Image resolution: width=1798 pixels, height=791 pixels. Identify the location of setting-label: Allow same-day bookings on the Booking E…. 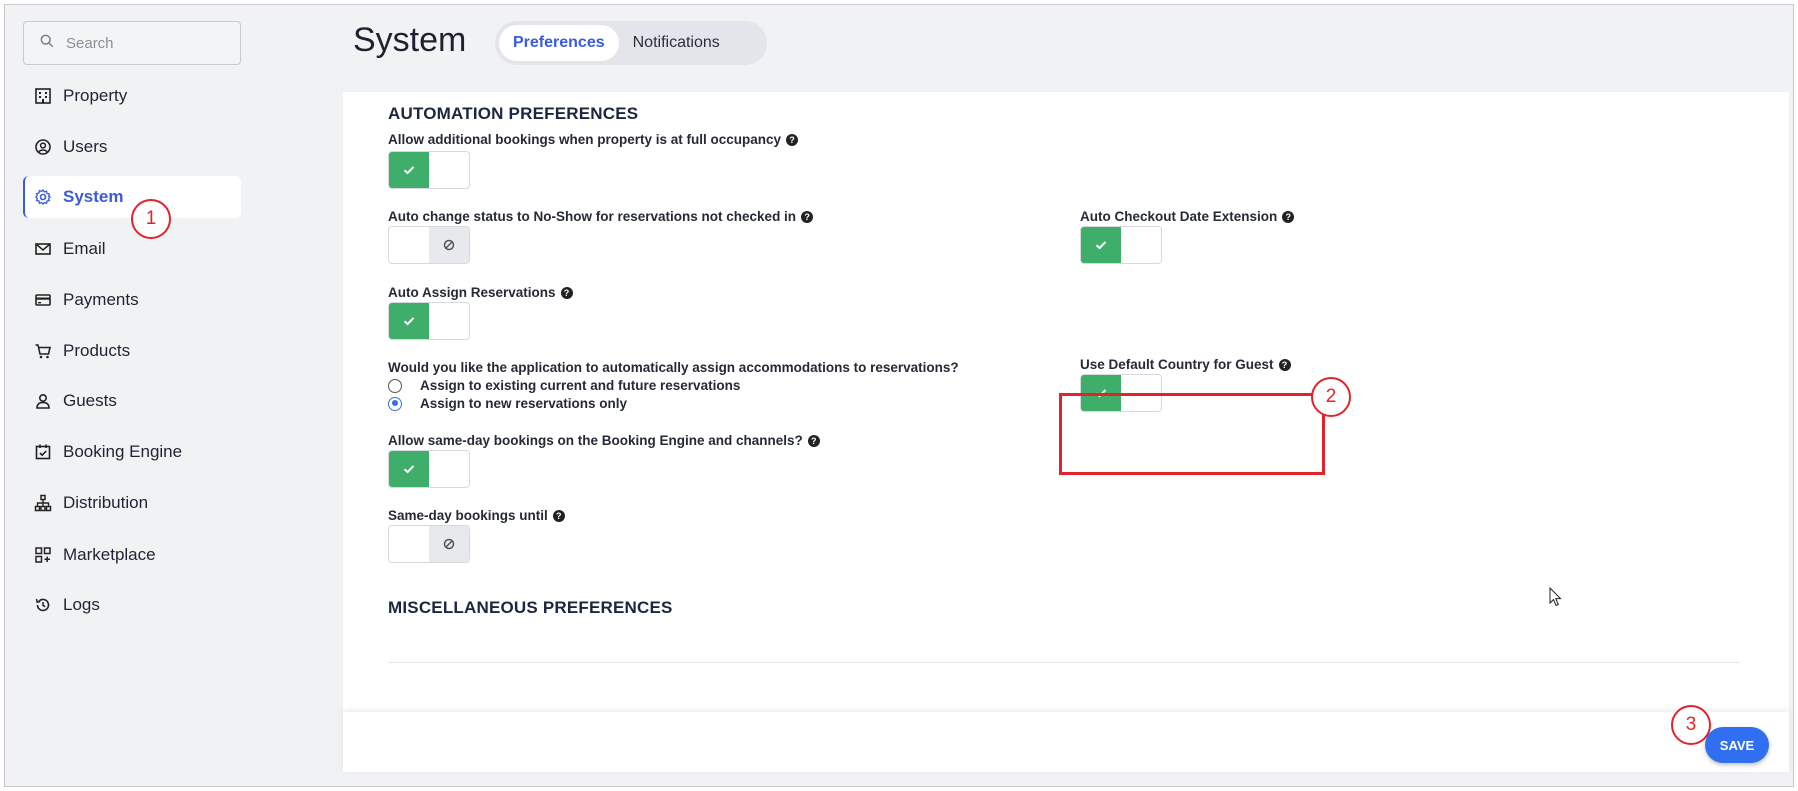
(604, 440).